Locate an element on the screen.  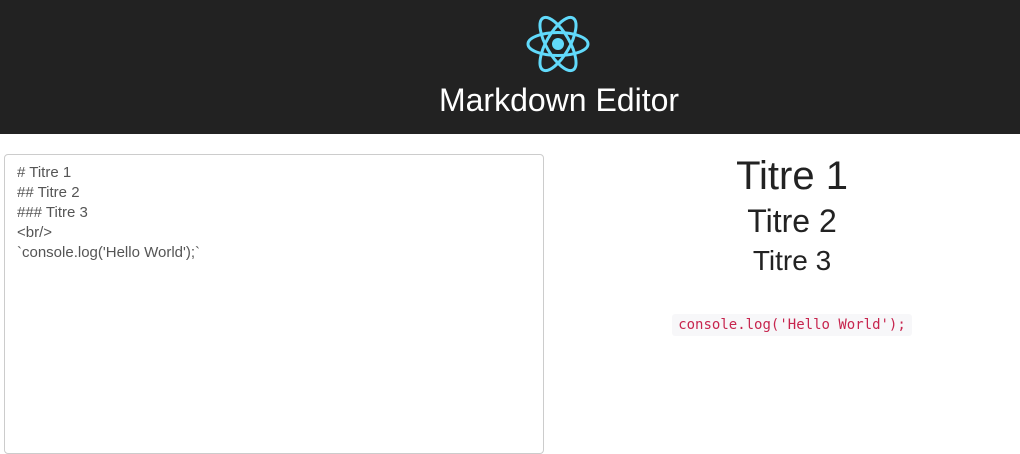
preview-heading-3: Titre 3 is located at coordinates (792, 260).